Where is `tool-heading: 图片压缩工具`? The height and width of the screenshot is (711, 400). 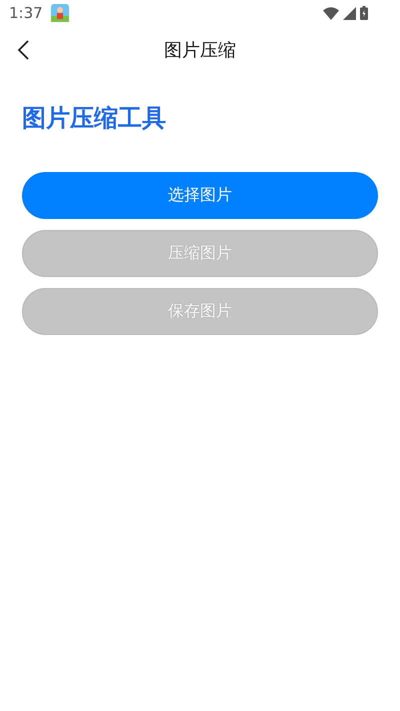
tool-heading: 图片压缩工具 is located at coordinates (94, 118).